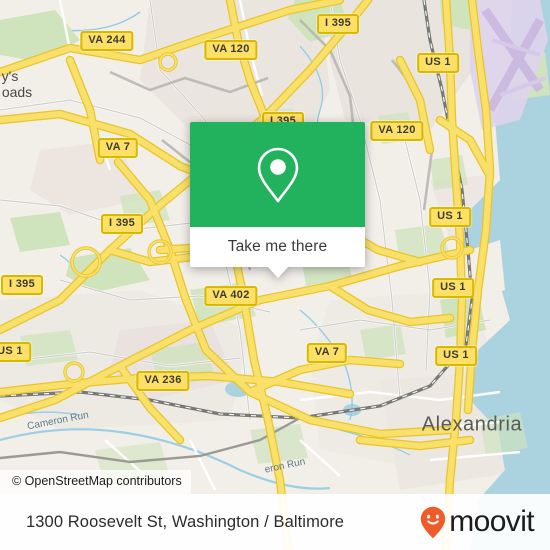  What do you see at coordinates (277, 272) in the screenshot?
I see `callout-tail` at bounding box center [277, 272].